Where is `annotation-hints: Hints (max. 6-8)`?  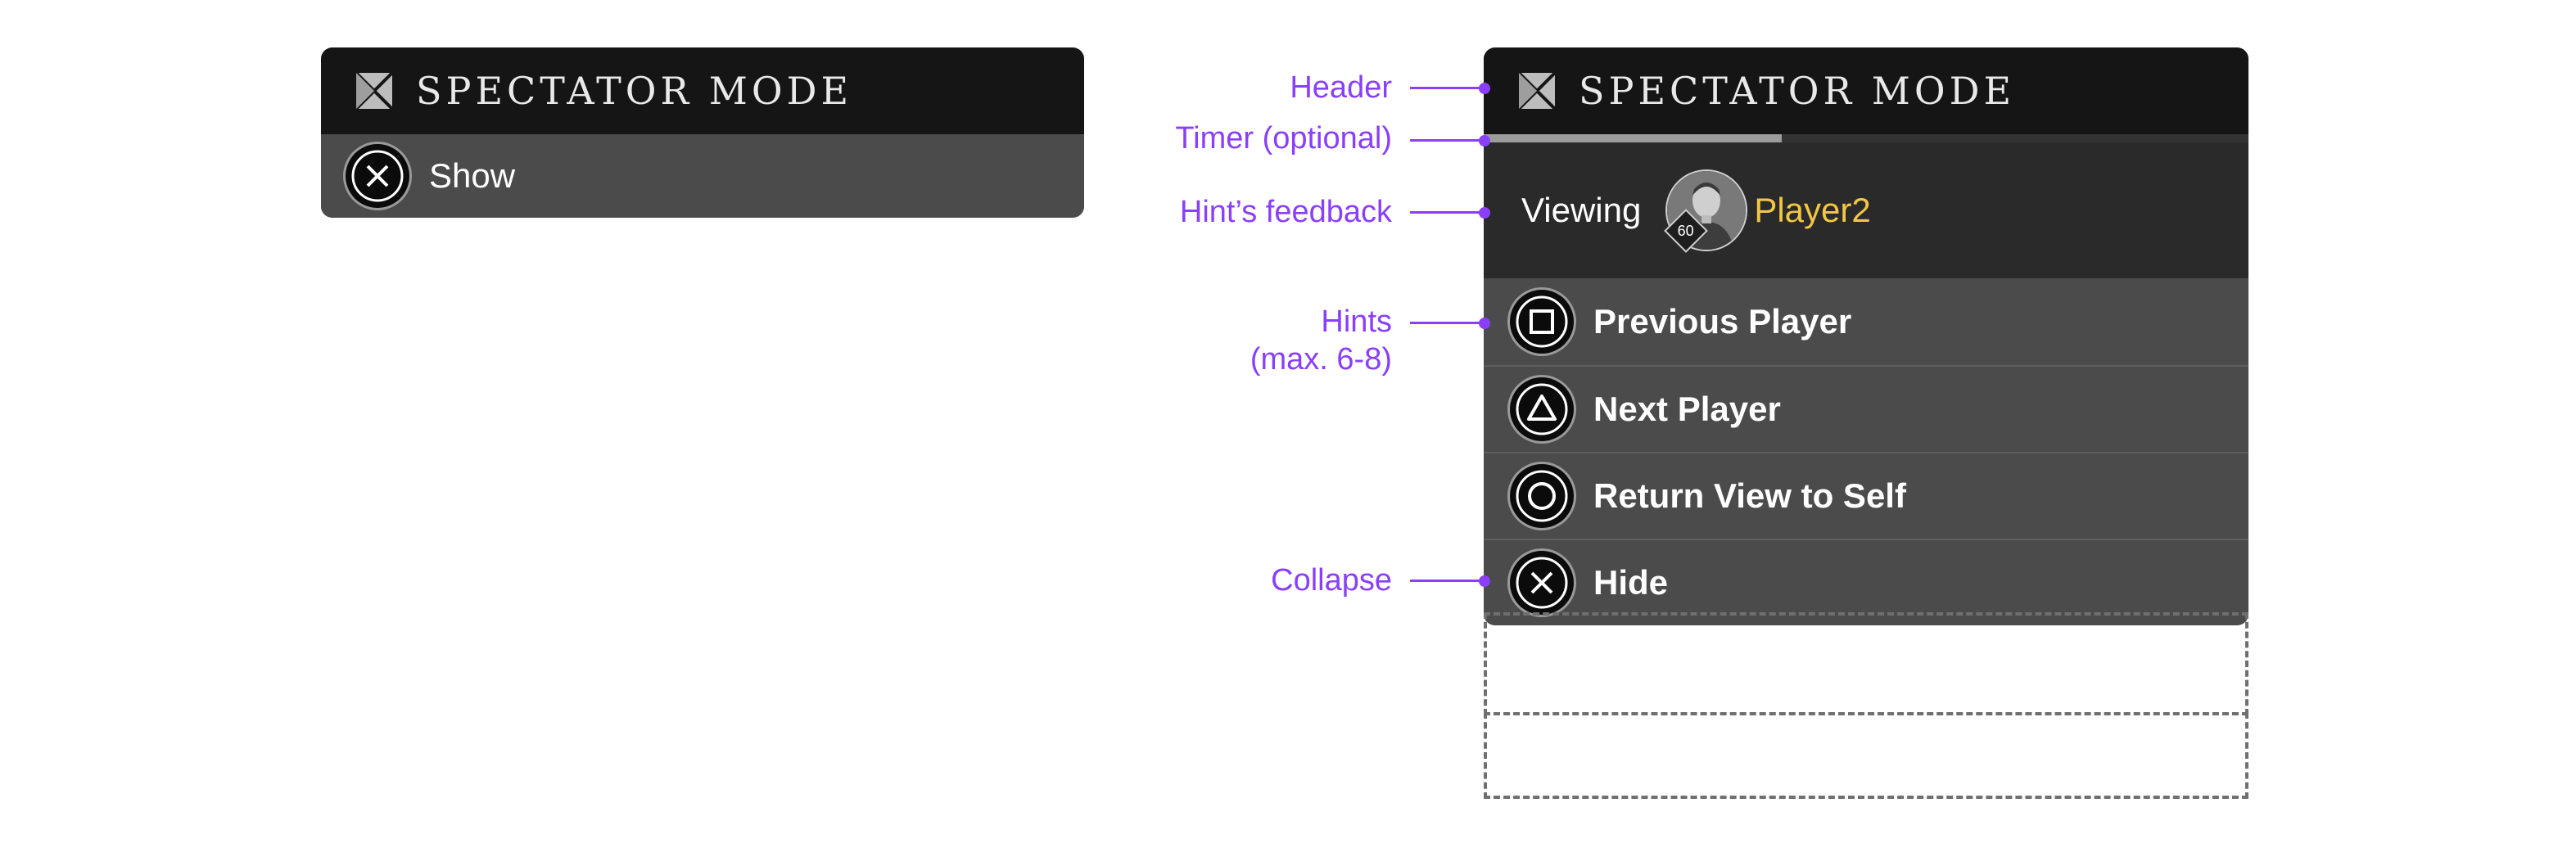
annotation-hints: Hints (max. 6-8) is located at coordinates (1321, 340).